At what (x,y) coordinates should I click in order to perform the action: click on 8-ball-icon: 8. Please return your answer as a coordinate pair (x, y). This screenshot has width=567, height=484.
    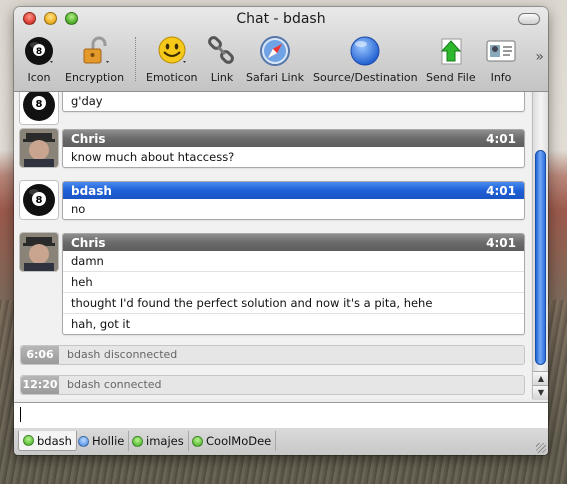
    Looking at the image, I should click on (39, 51).